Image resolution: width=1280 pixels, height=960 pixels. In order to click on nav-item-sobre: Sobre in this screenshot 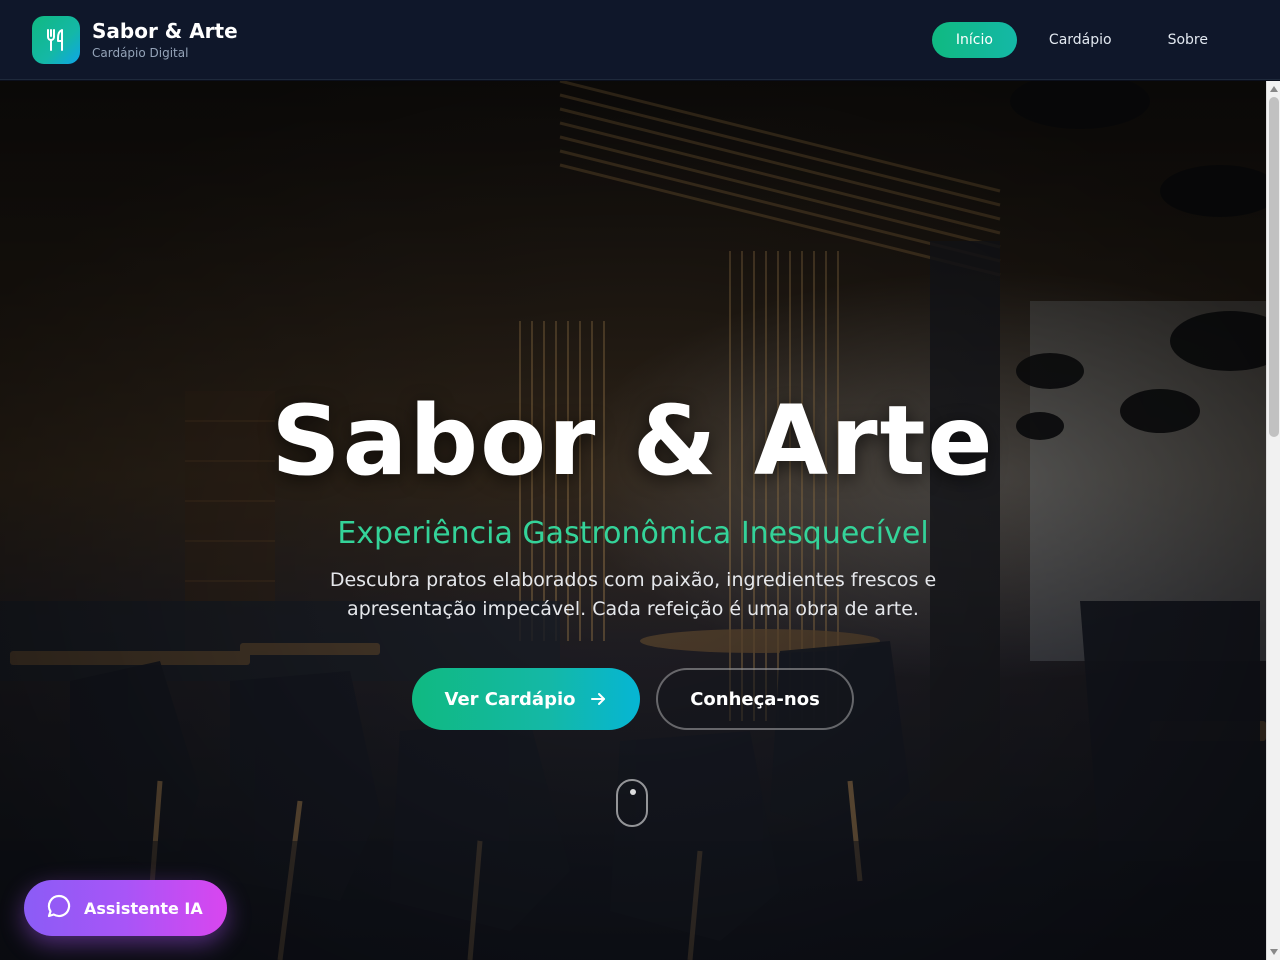, I will do `click(1188, 40)`.